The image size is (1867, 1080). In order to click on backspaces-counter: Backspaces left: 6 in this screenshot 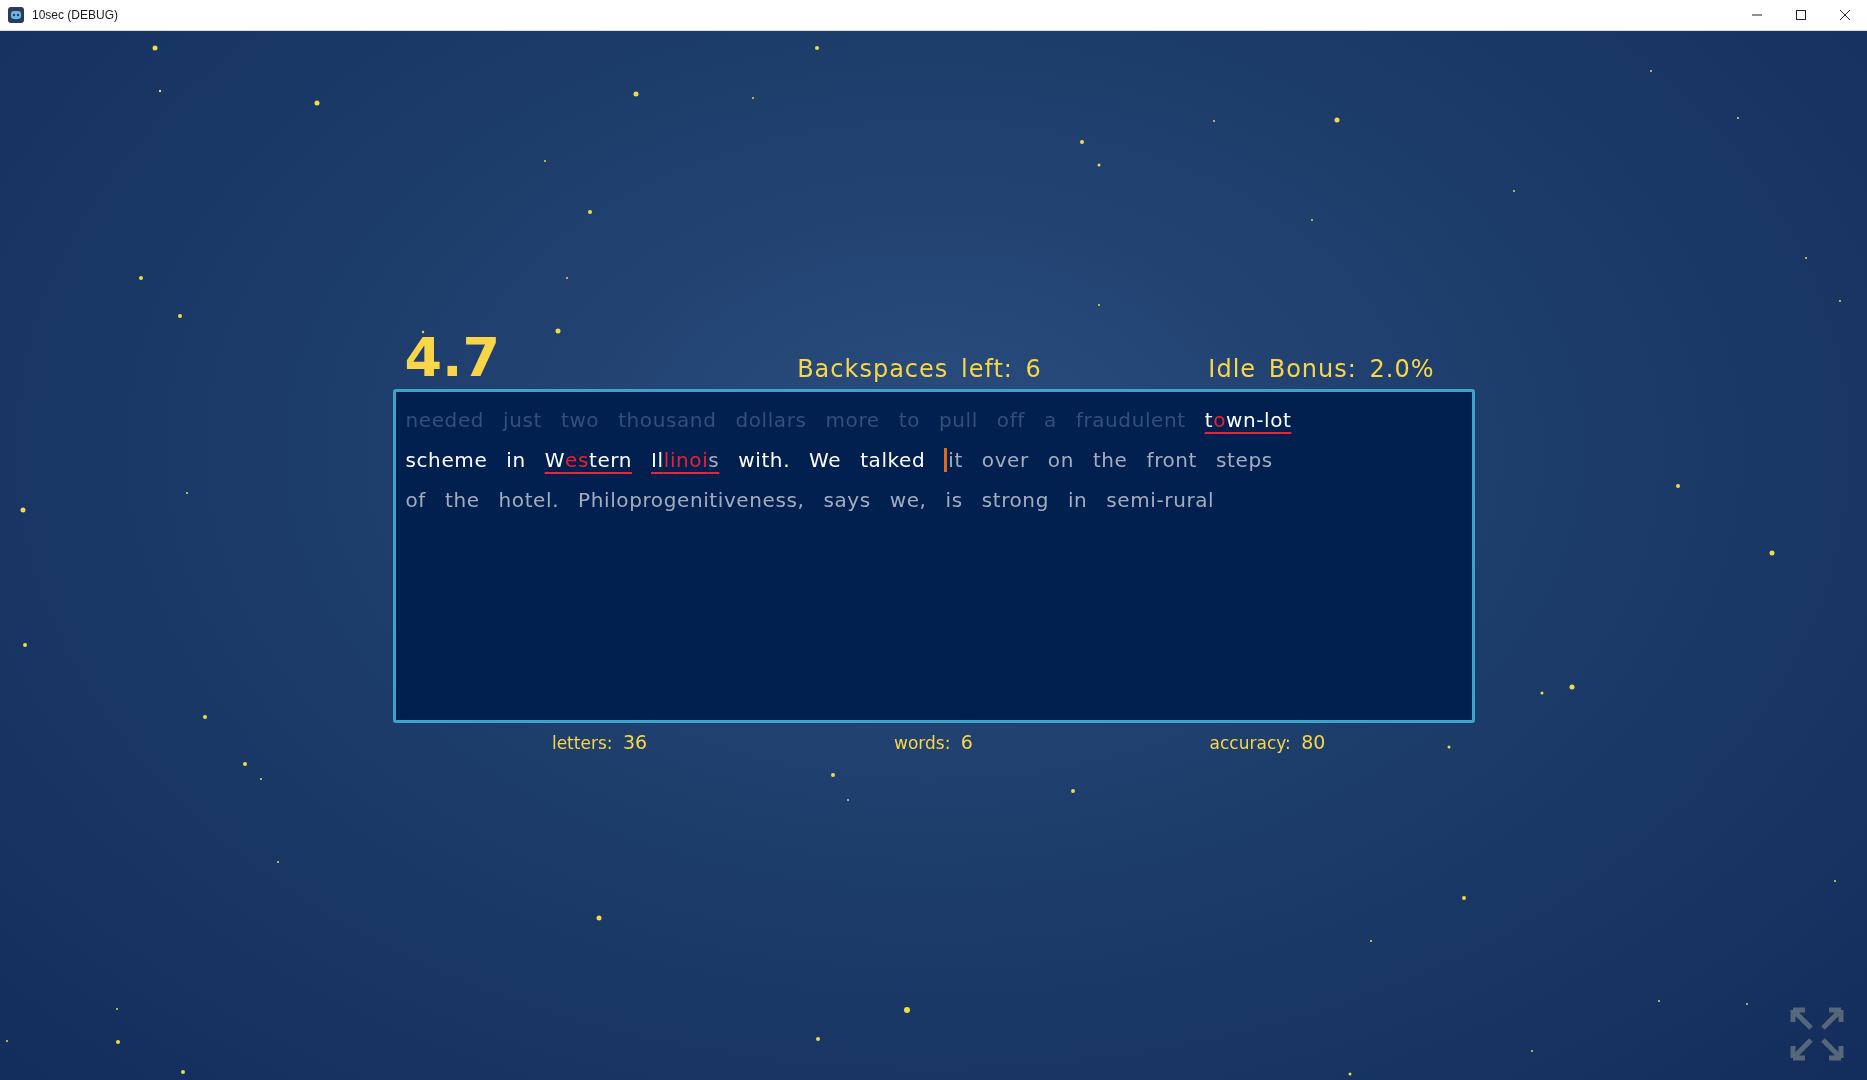, I will do `click(919, 370)`.